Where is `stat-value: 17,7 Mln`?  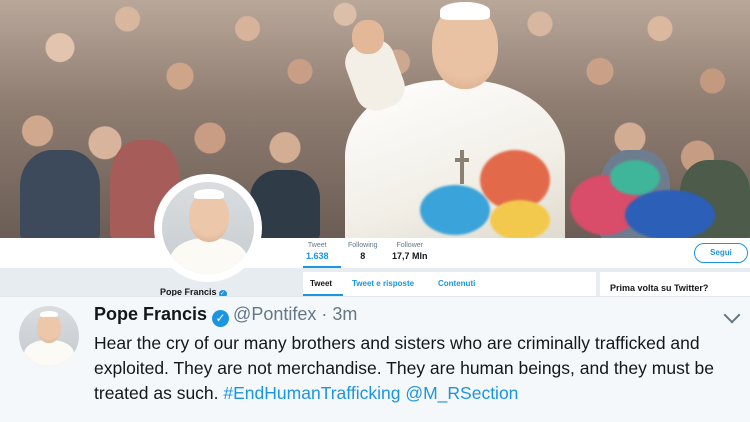 stat-value: 17,7 Mln is located at coordinates (410, 256).